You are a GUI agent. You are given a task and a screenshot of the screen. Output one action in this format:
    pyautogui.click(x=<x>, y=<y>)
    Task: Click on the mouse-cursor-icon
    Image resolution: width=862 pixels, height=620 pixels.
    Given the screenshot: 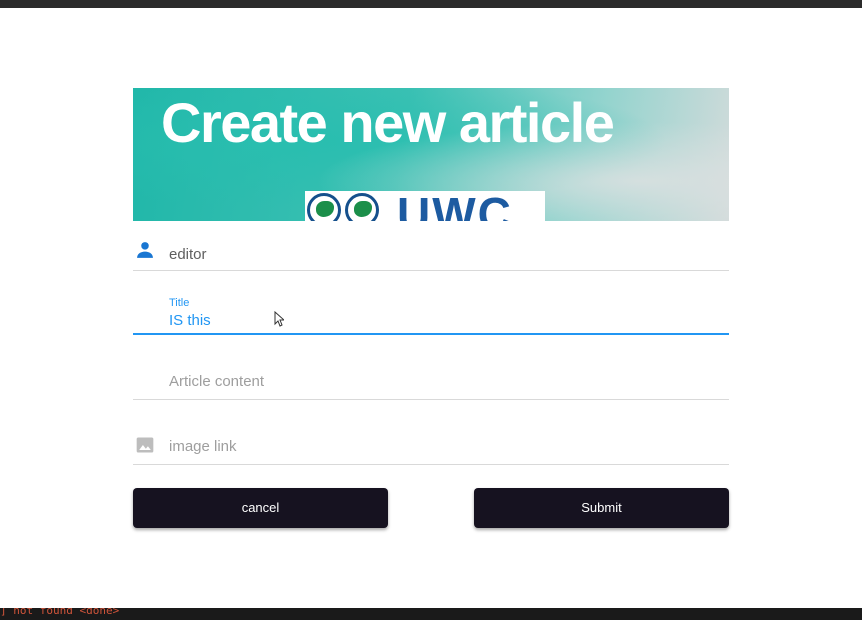 What is the action you would take?
    pyautogui.click(x=279, y=319)
    